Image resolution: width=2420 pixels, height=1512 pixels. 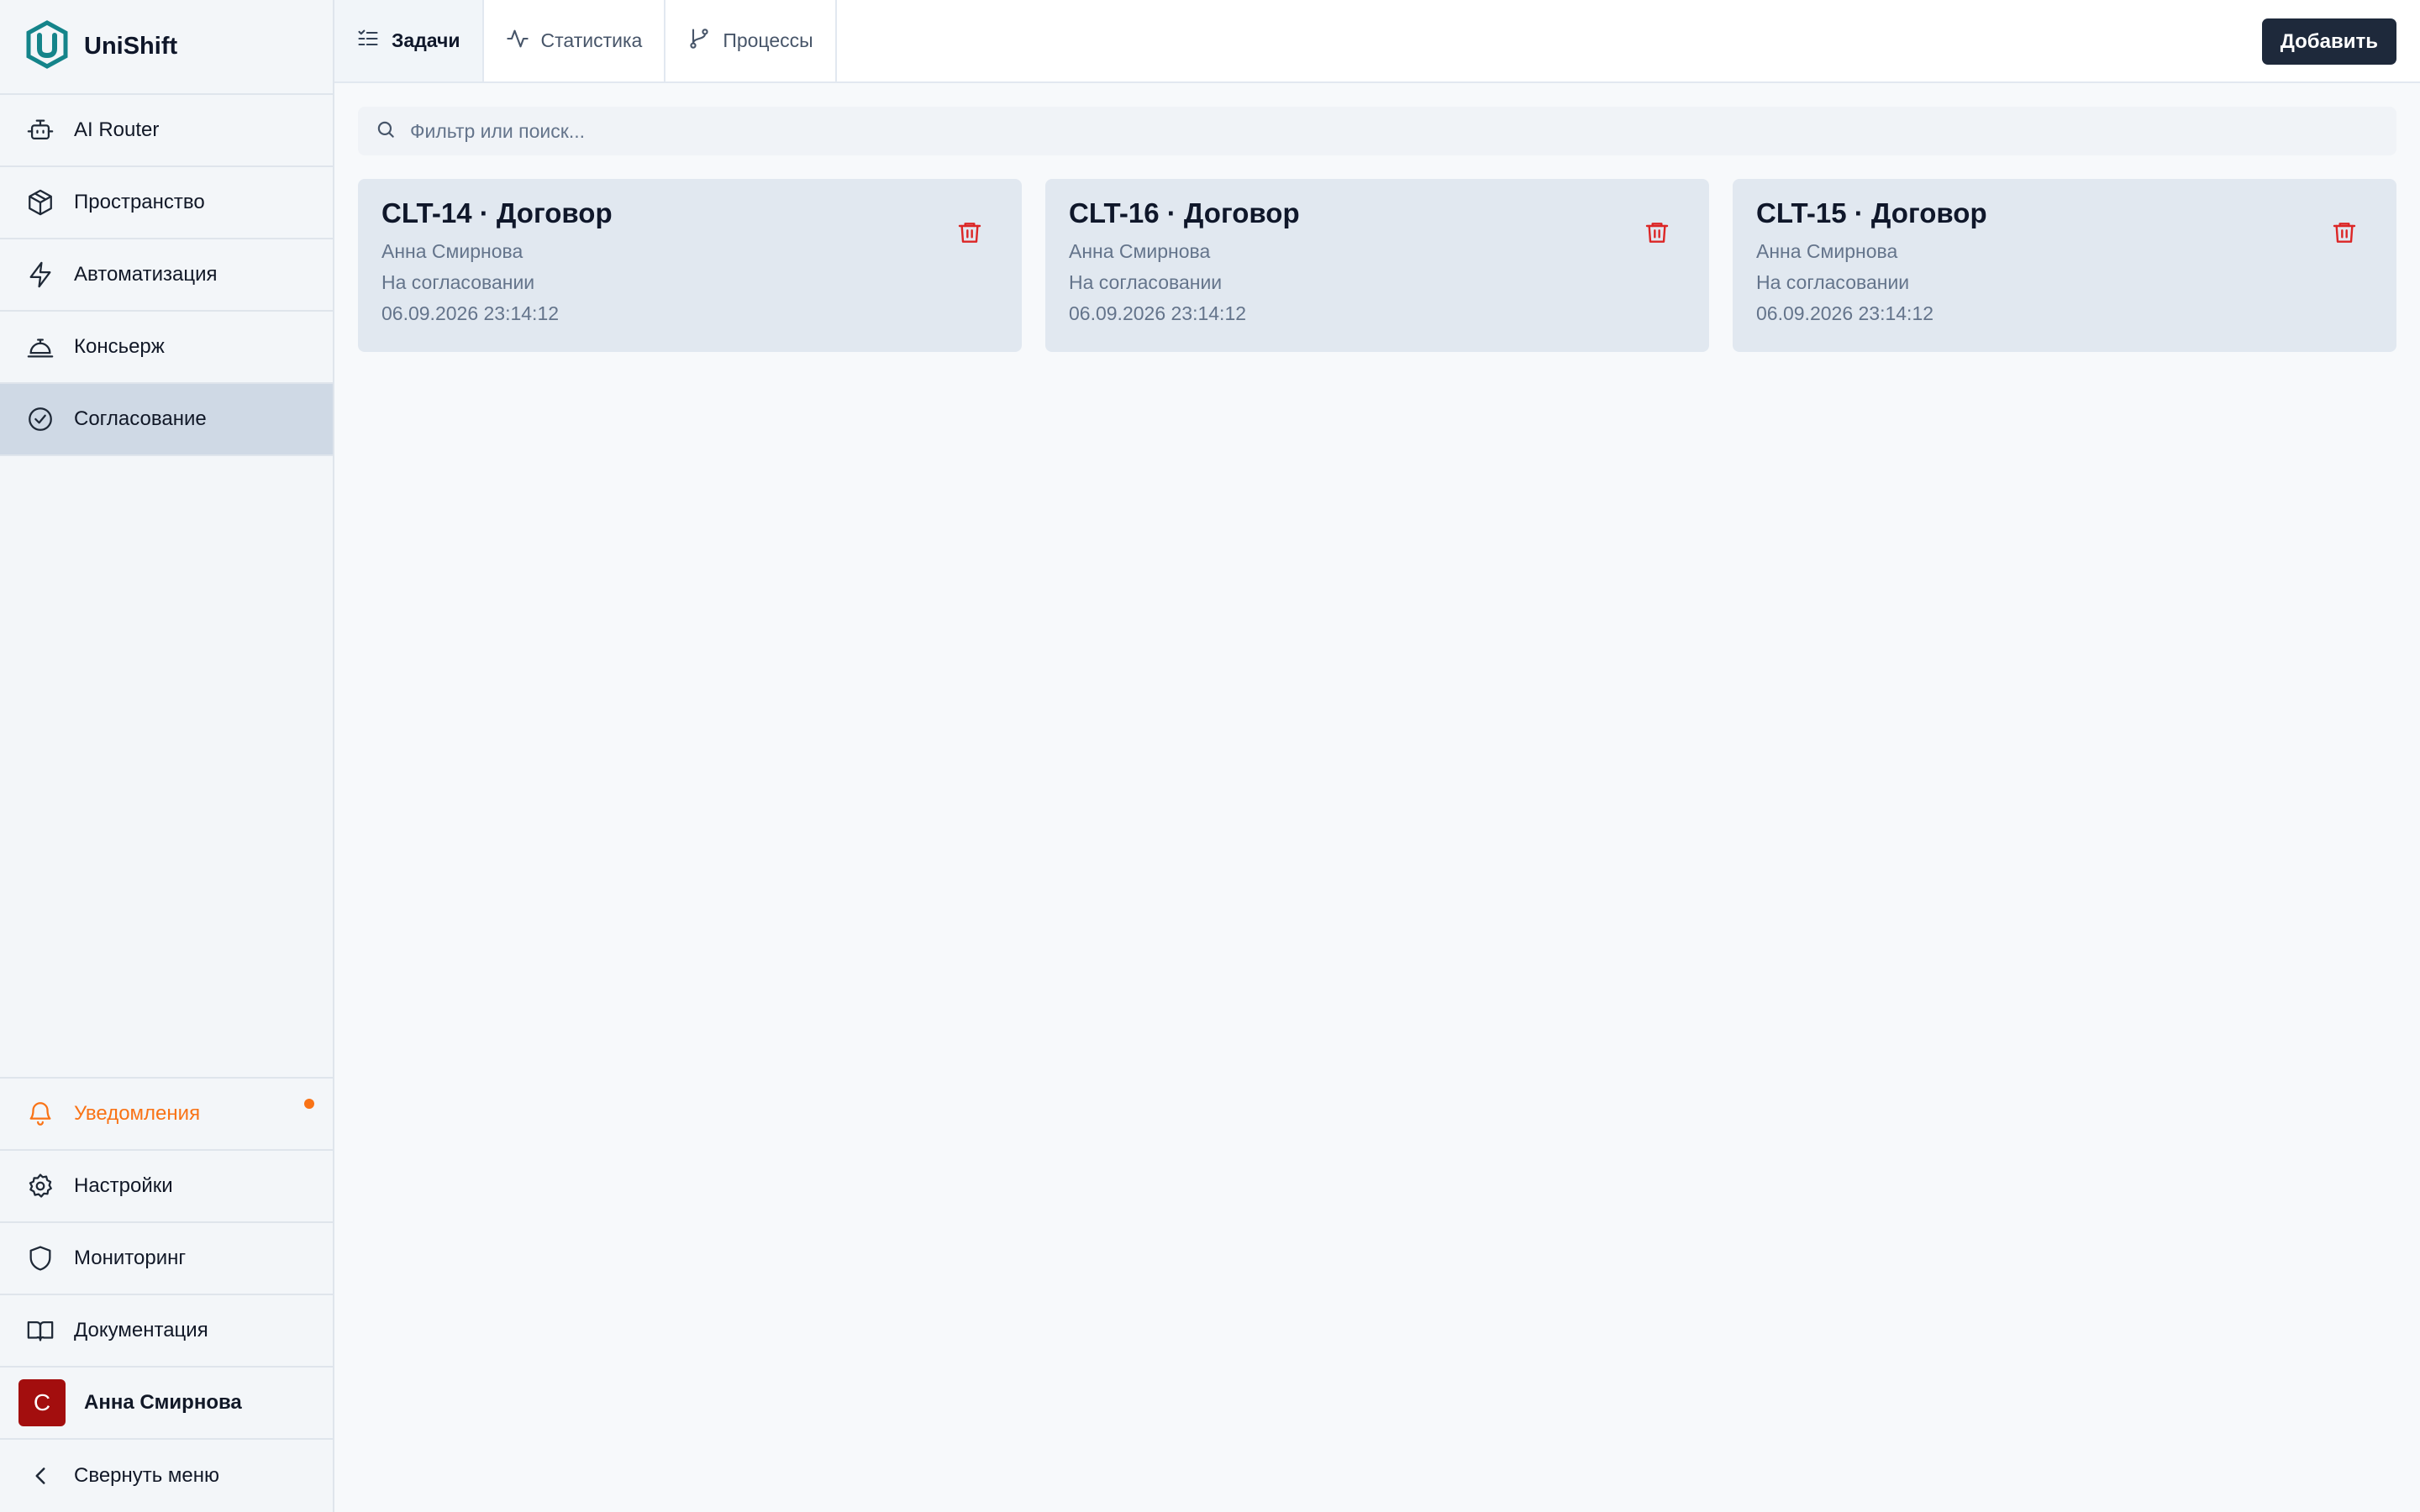 I want to click on gear-icon, so click(x=40, y=1186).